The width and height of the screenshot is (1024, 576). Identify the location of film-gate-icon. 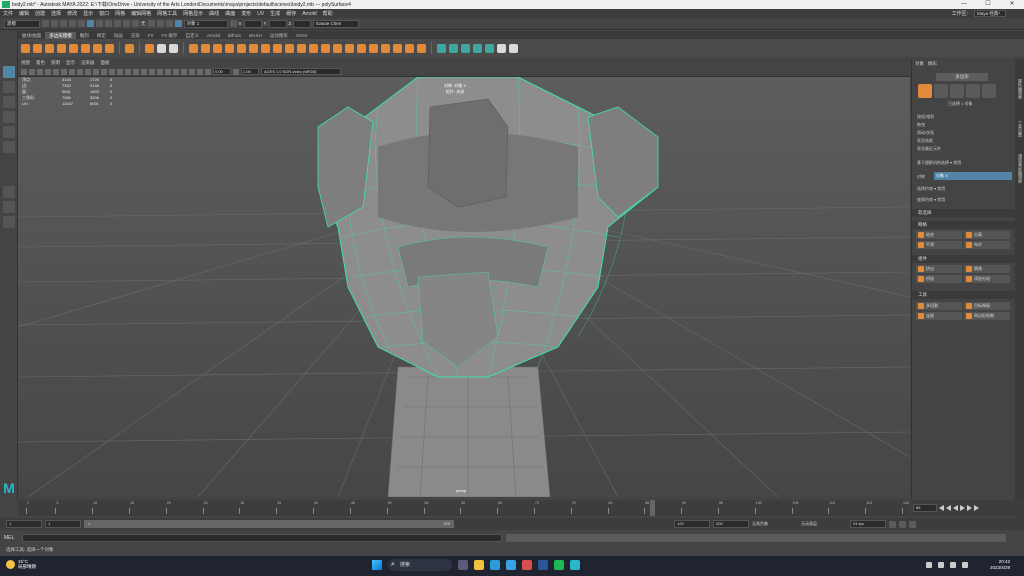
(56, 71).